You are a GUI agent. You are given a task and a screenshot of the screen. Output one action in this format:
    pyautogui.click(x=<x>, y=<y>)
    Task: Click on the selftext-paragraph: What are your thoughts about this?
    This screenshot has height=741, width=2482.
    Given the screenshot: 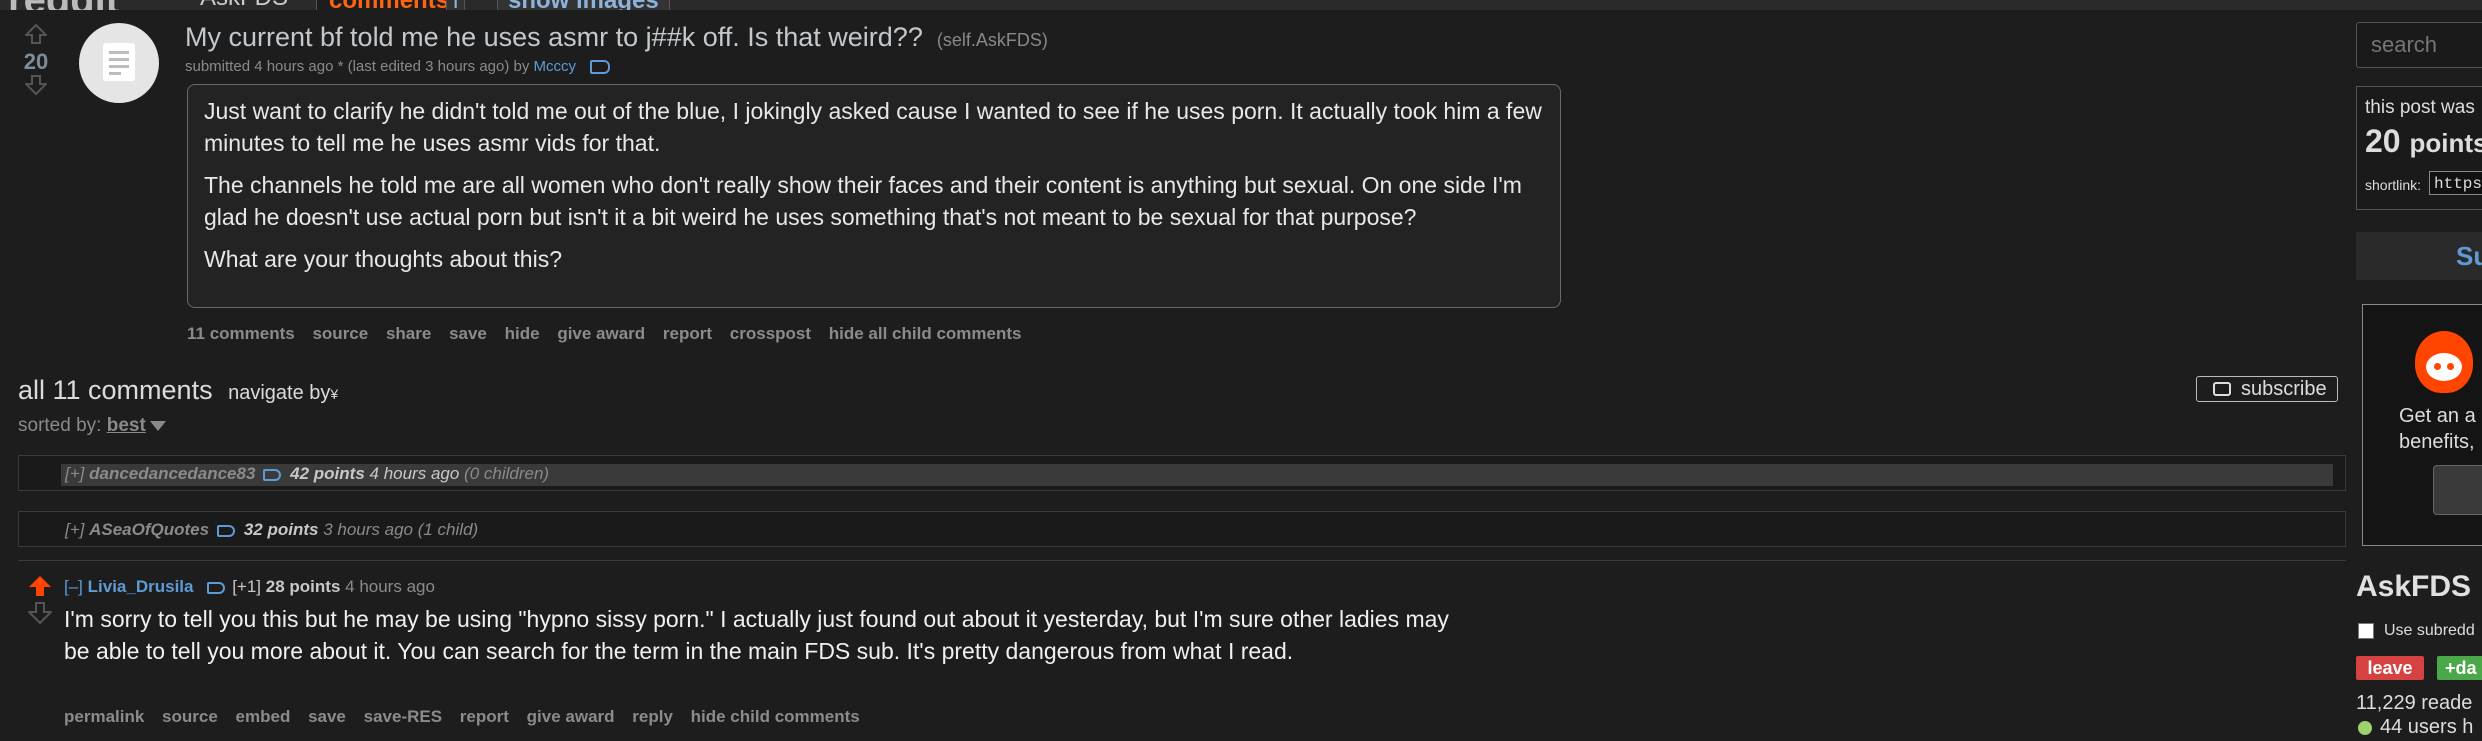 What is the action you would take?
    pyautogui.click(x=383, y=259)
    